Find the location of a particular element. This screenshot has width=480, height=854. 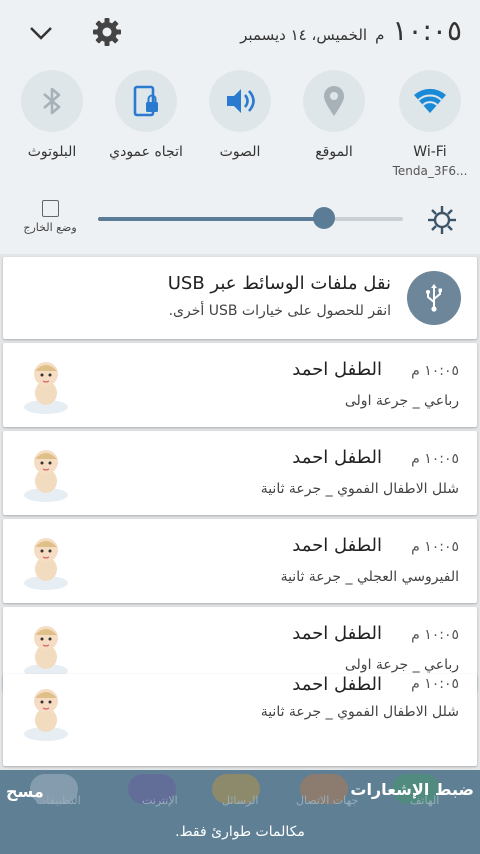

chevron-down-icon is located at coordinates (41, 33).